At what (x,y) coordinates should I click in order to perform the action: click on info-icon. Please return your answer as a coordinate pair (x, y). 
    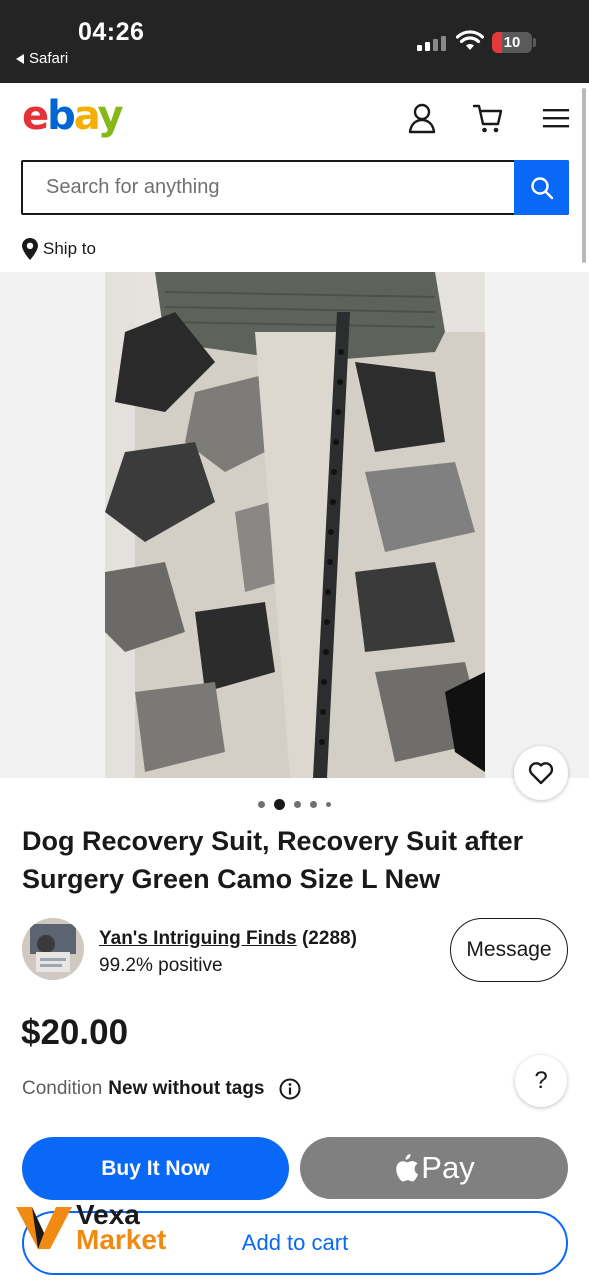
    Looking at the image, I should click on (290, 1089).